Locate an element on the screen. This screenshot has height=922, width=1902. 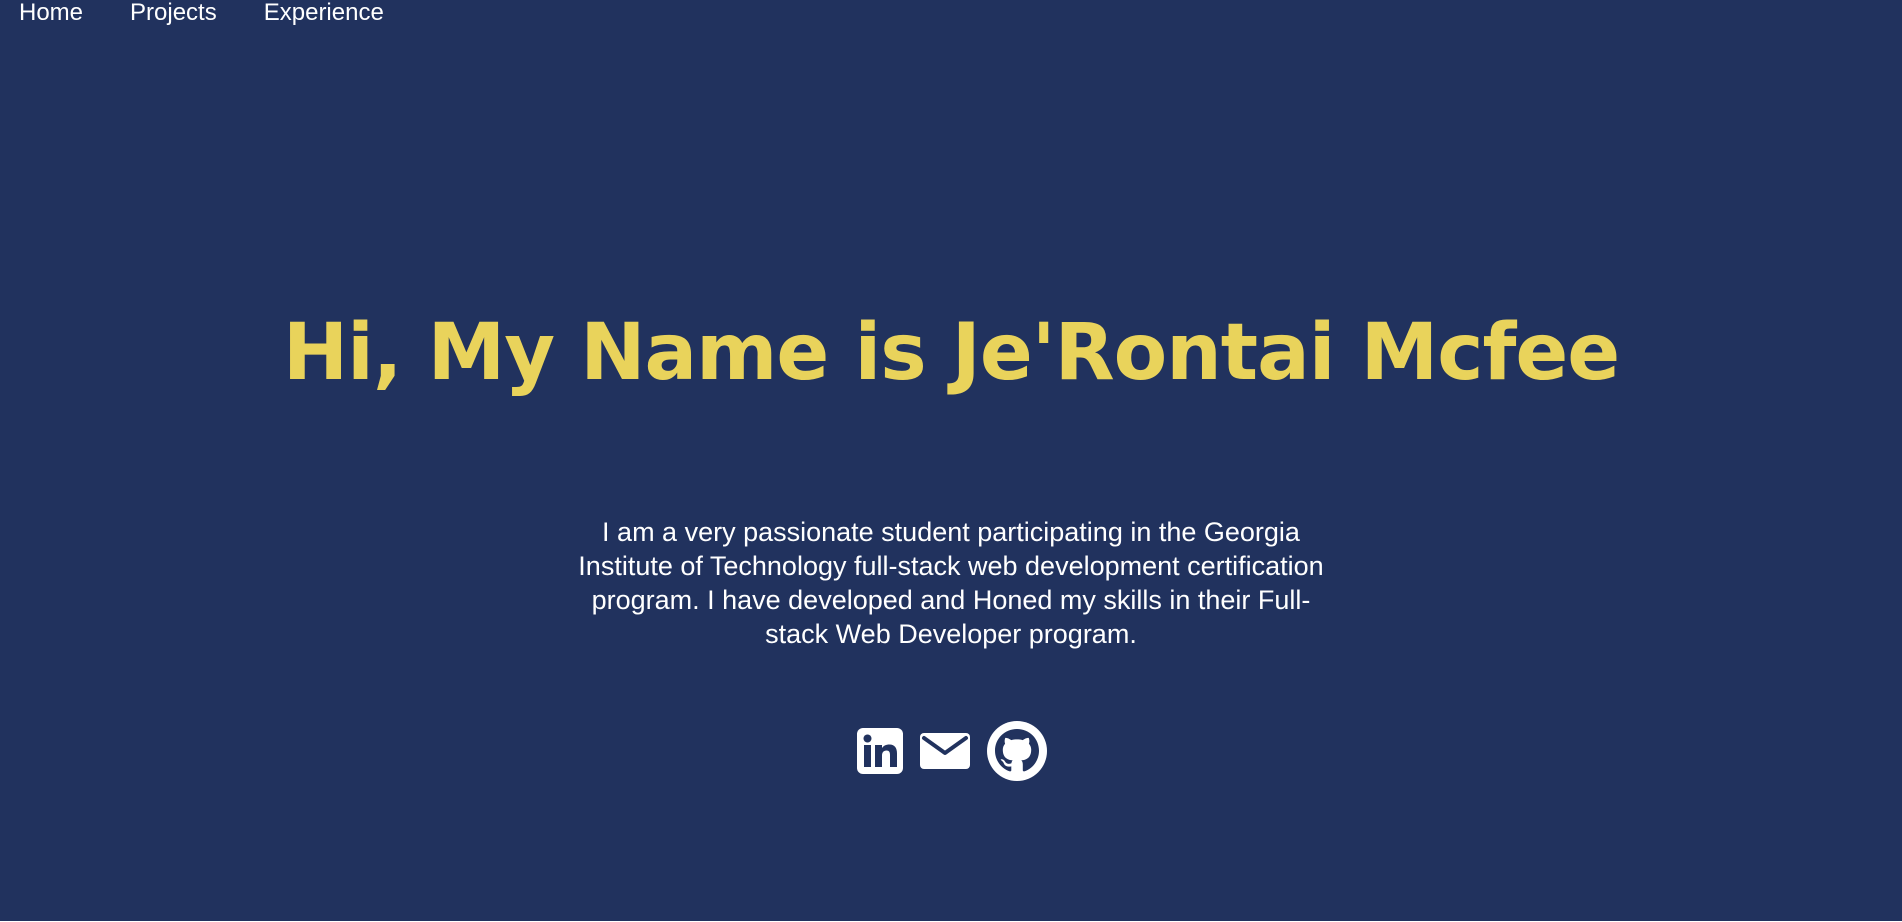
linkedin-icon is located at coordinates (880, 751).